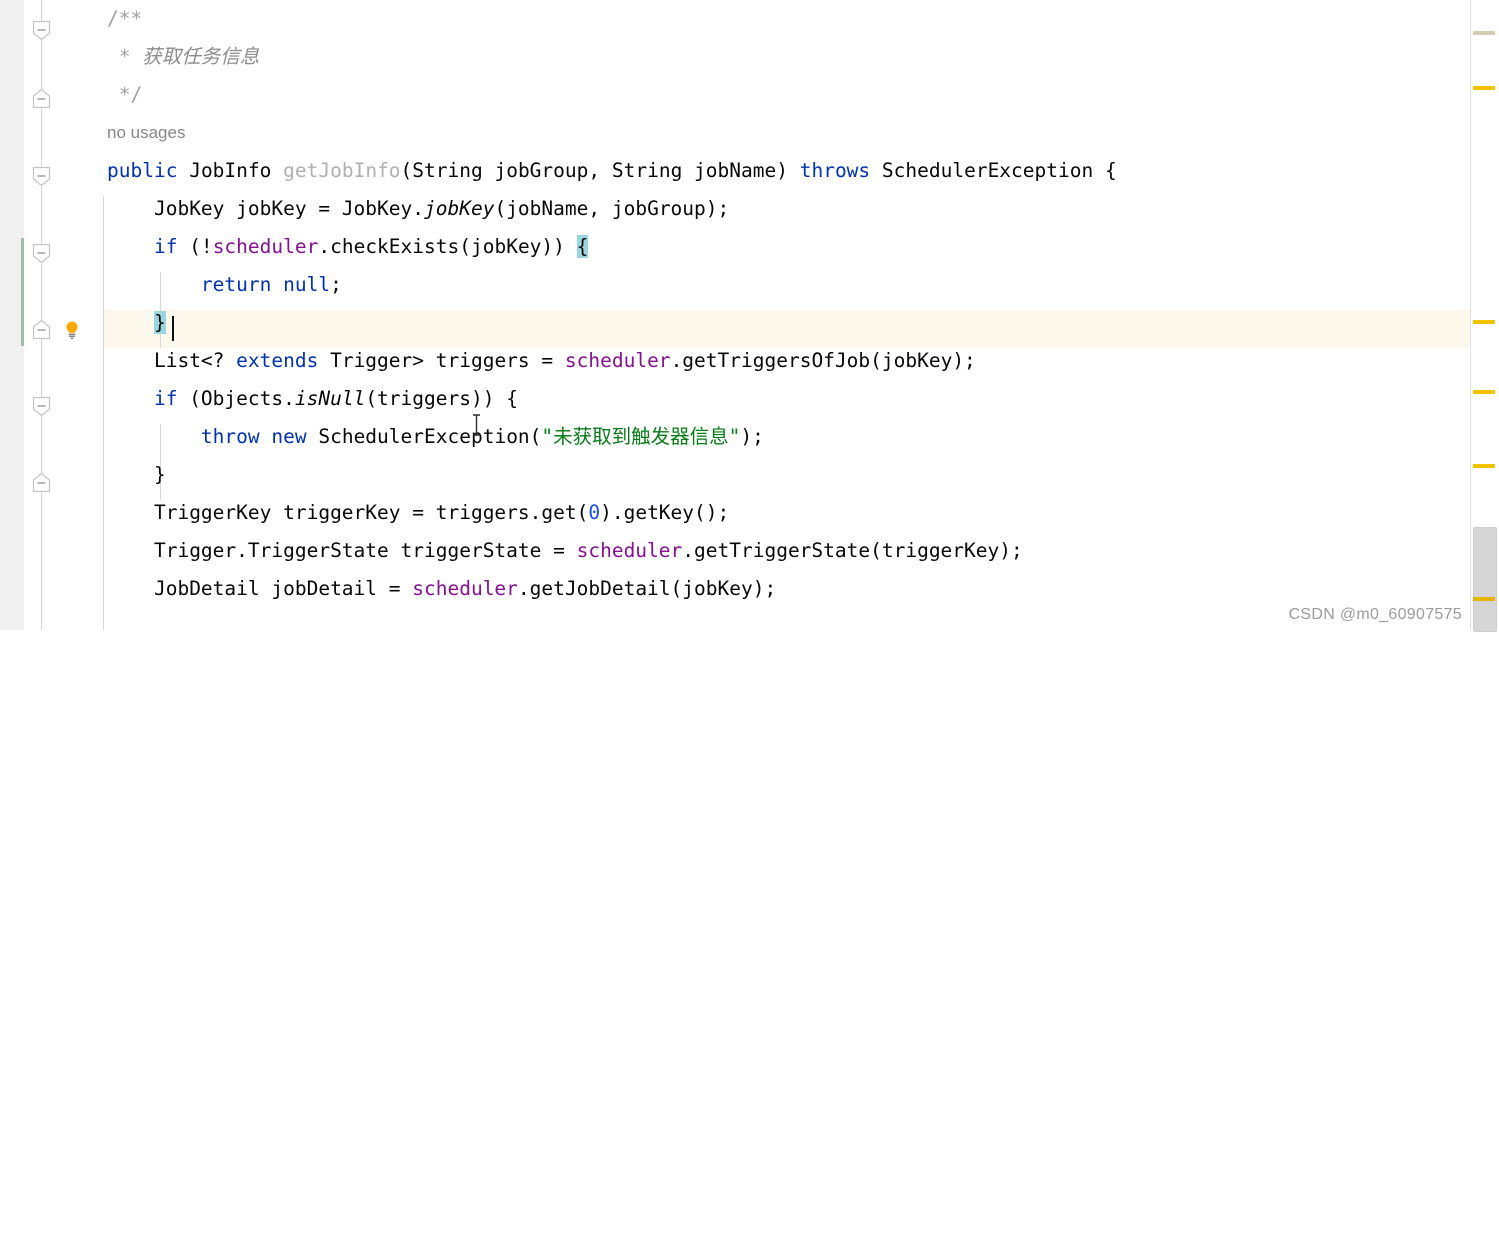 Image resolution: width=1499 pixels, height=1260 pixels. I want to click on code-line-8: return null;, so click(224, 285).